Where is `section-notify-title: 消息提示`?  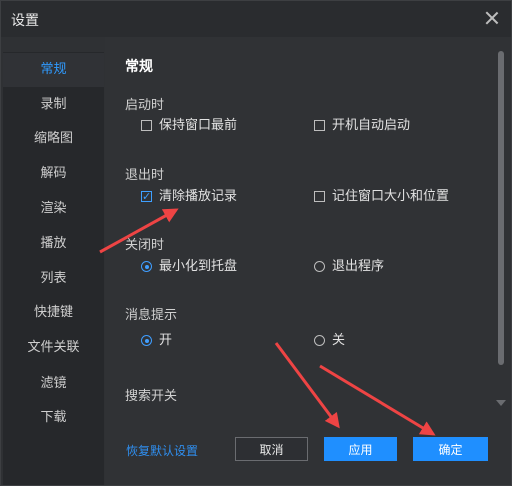 section-notify-title: 消息提示 is located at coordinates (151, 315).